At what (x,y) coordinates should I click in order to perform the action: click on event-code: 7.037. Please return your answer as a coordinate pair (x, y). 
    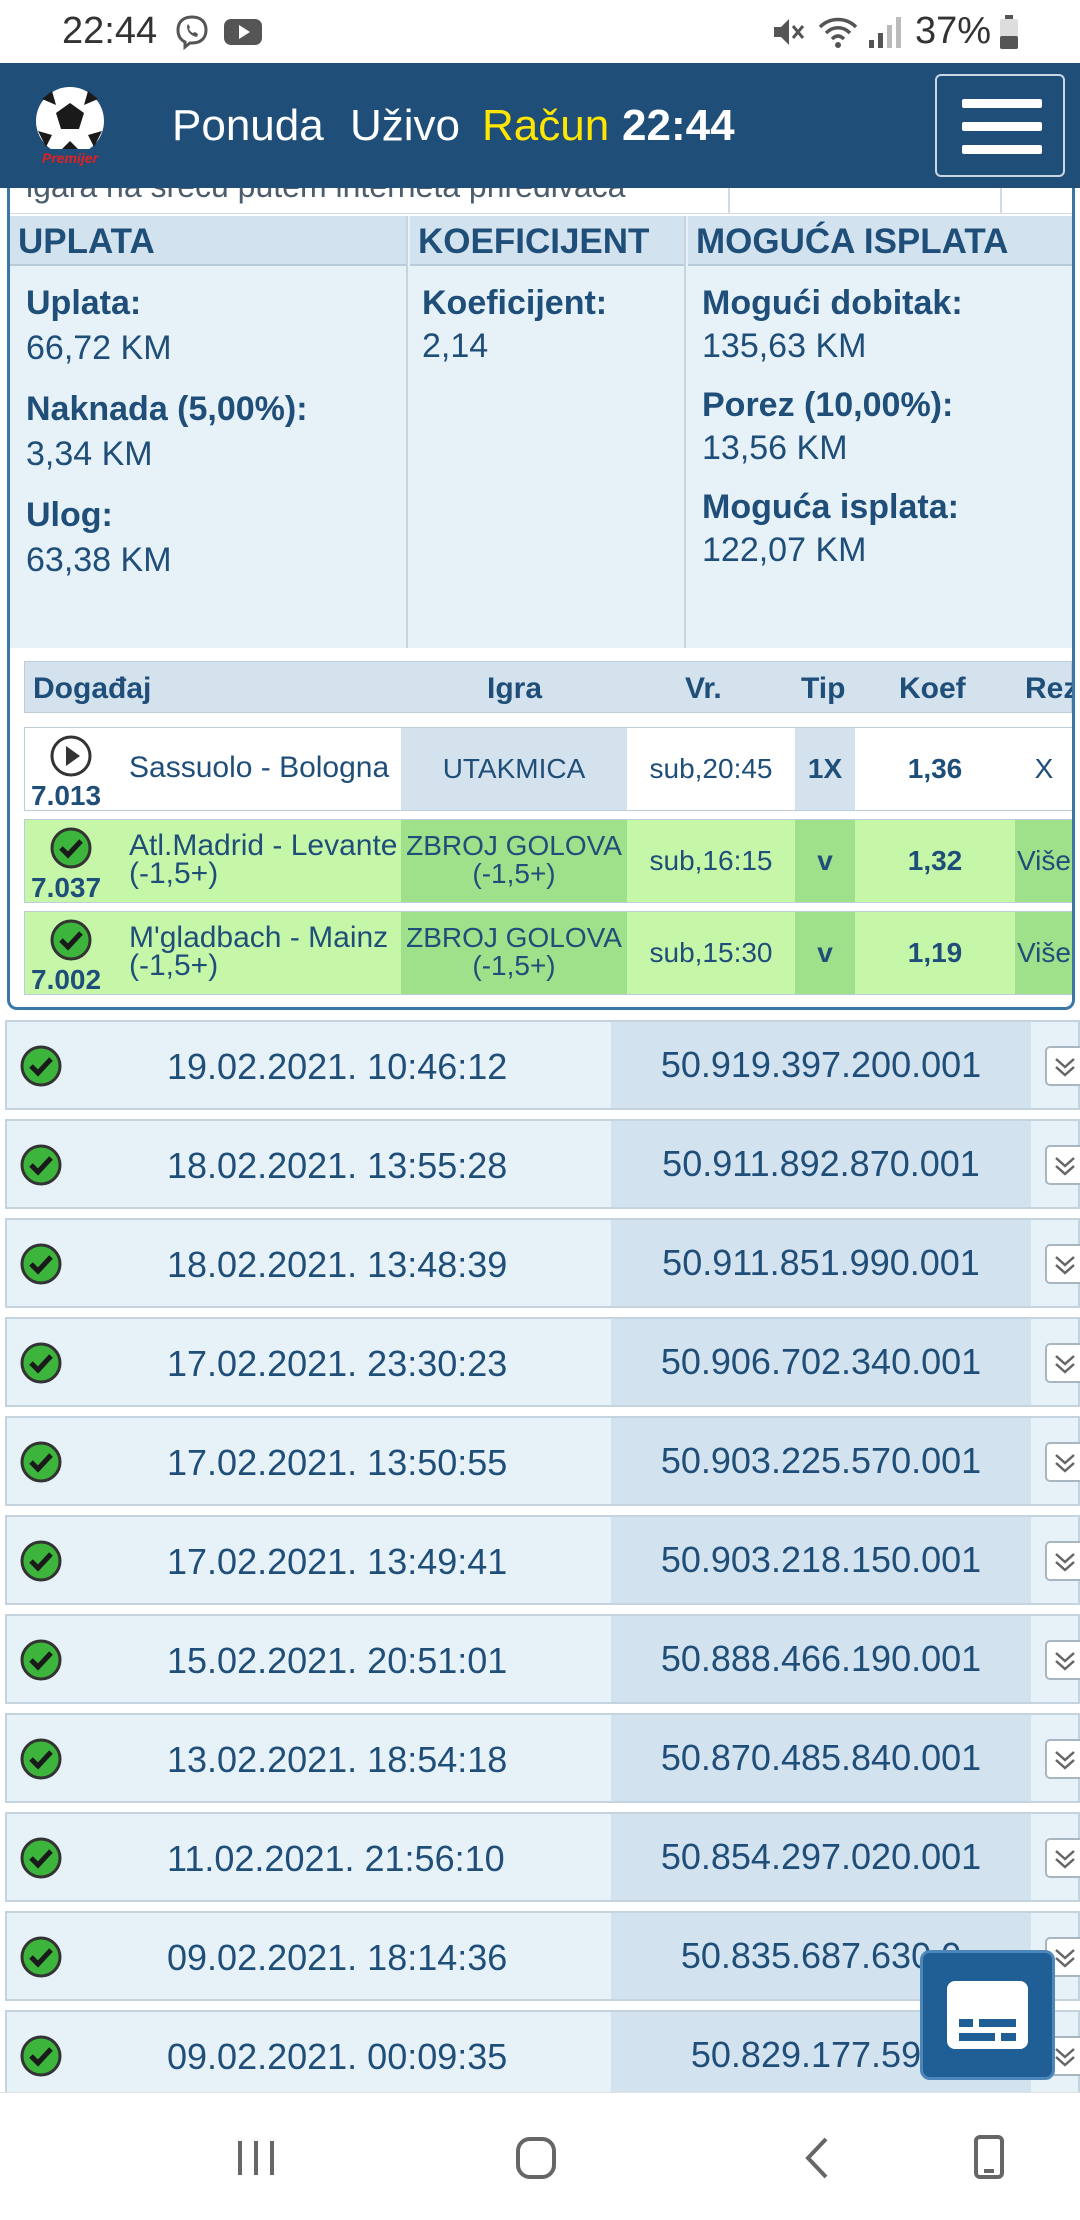
    Looking at the image, I should click on (66, 887).